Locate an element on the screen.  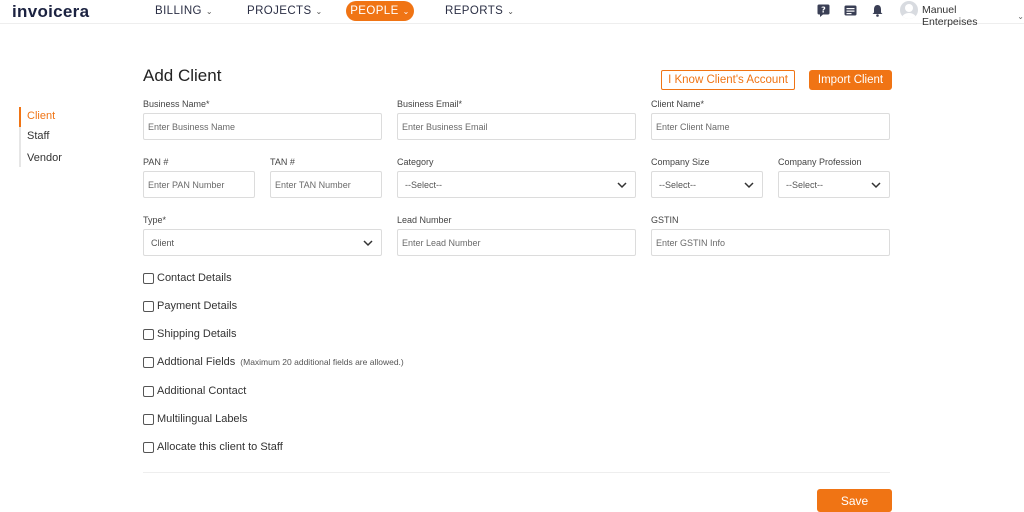
company-profession-select: --Select-- is located at coordinates (834, 184).